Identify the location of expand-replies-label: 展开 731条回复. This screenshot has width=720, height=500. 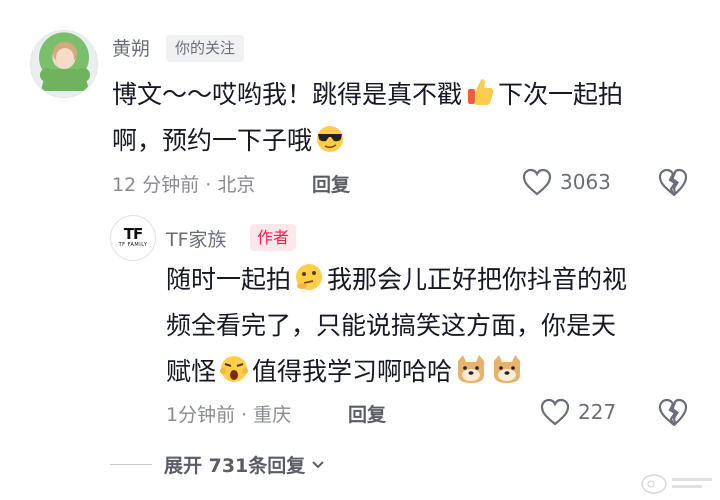
(235, 466).